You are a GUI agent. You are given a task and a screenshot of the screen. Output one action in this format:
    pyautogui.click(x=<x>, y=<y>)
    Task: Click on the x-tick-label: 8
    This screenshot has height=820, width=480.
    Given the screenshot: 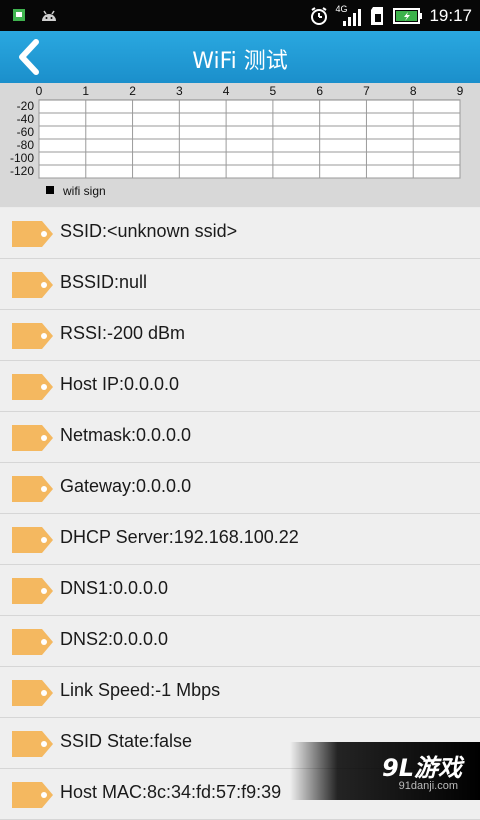 What is the action you would take?
    pyautogui.click(x=413, y=91)
    